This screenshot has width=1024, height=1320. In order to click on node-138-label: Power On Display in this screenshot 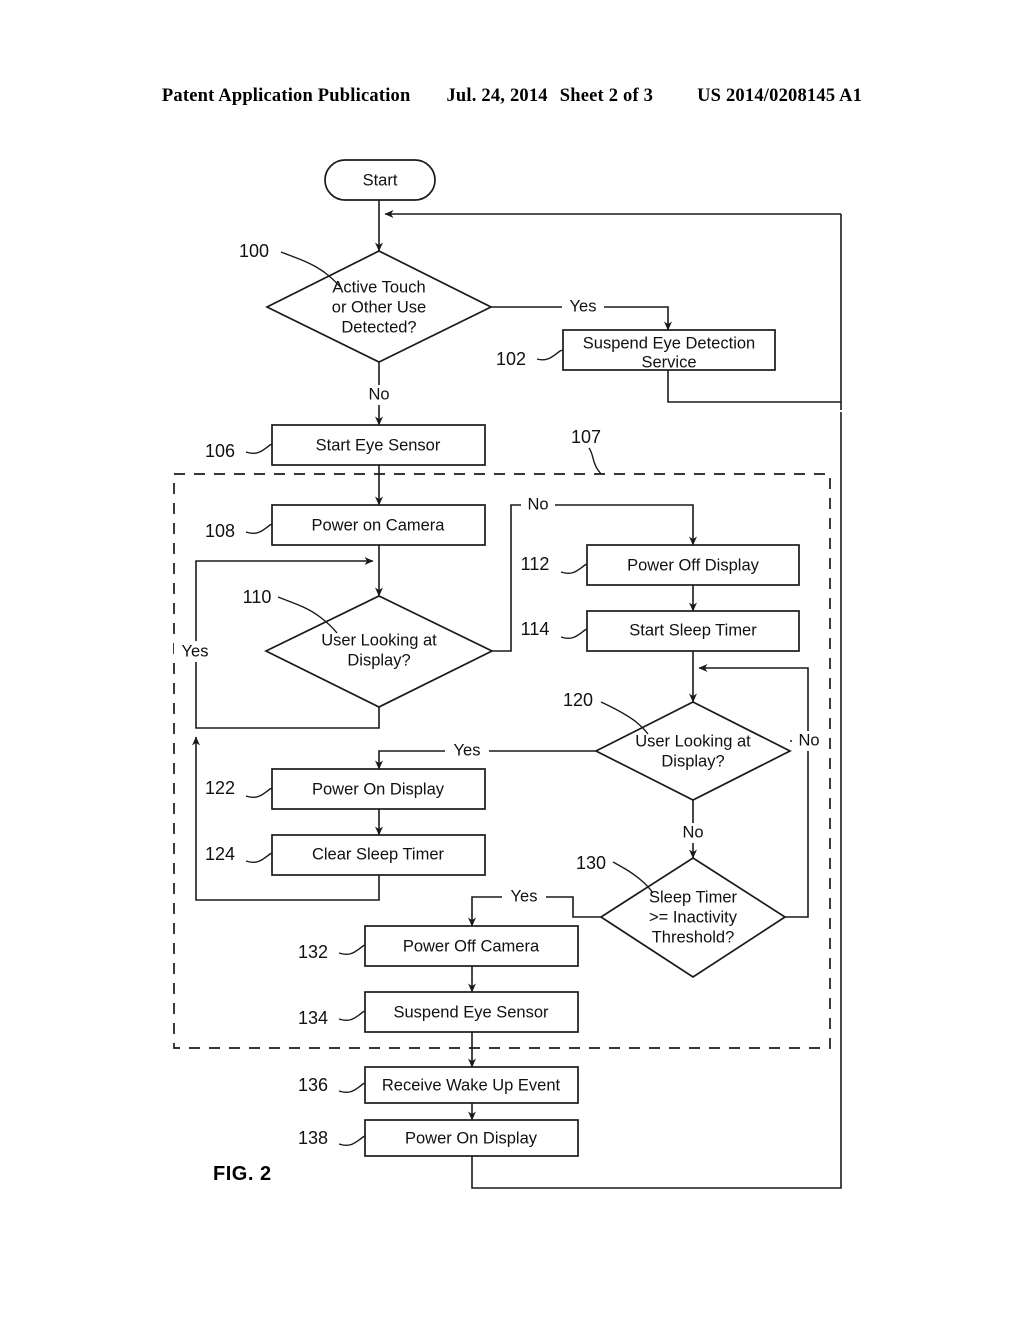, I will do `click(471, 1138)`.